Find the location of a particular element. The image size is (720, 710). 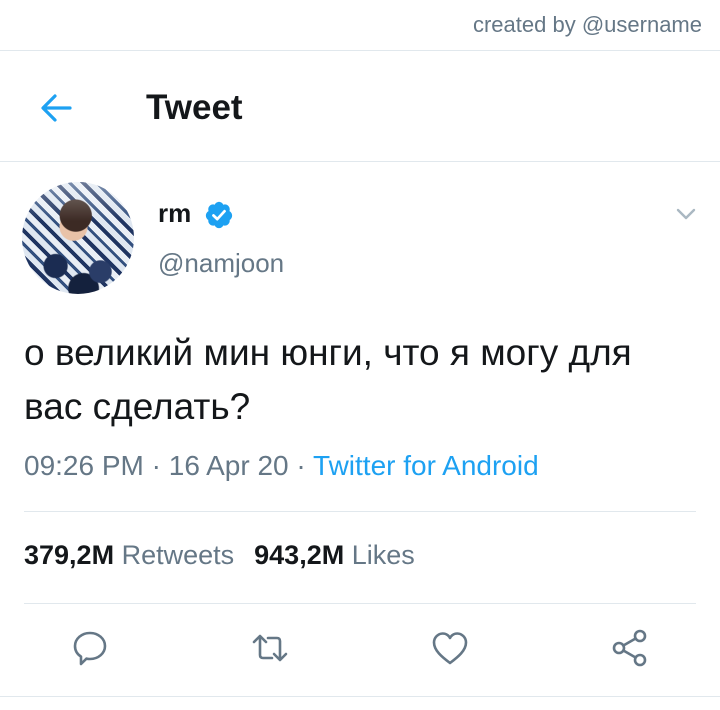

tweet-time: 09:26 PM is located at coordinates (84, 465).